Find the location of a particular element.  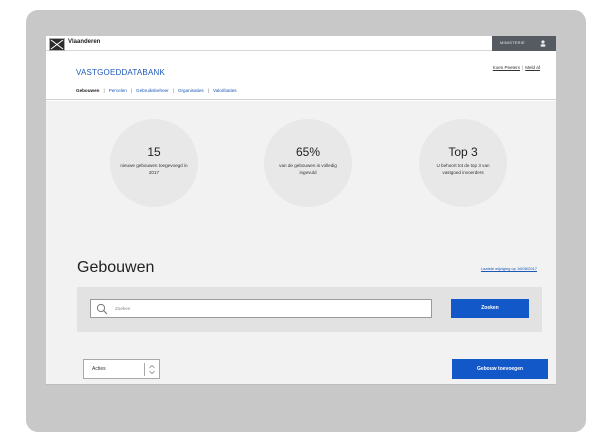

nav-item-organisaties: Organisaties is located at coordinates (191, 90).